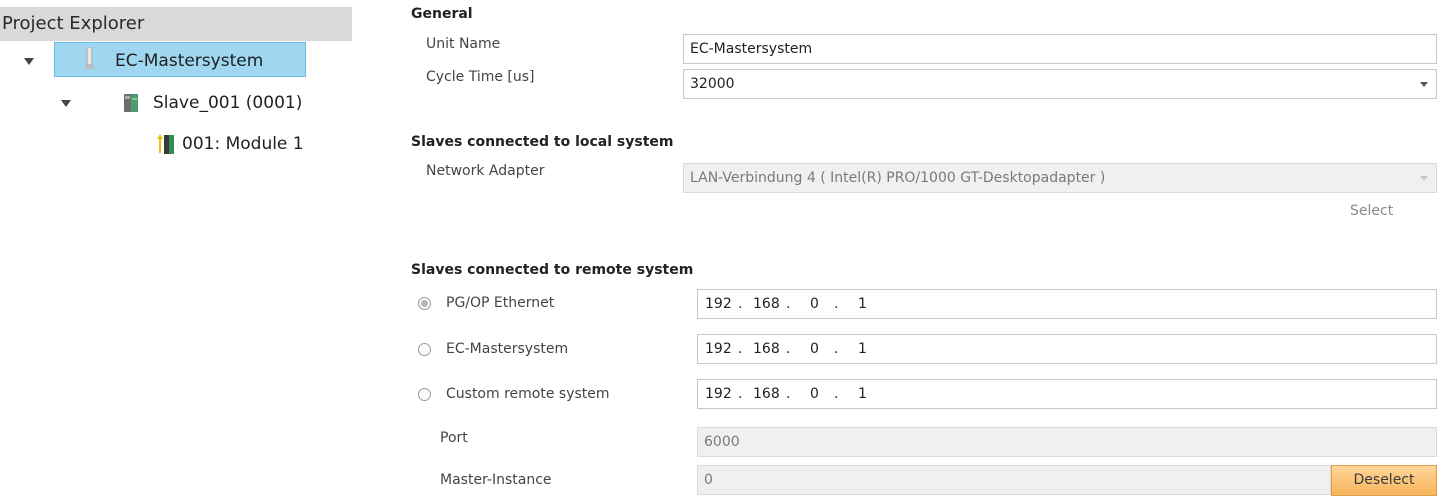 The width and height of the screenshot is (1442, 500). Describe the element at coordinates (542, 142) in the screenshot. I see `section-title-local: Slaves connected to local system` at that location.